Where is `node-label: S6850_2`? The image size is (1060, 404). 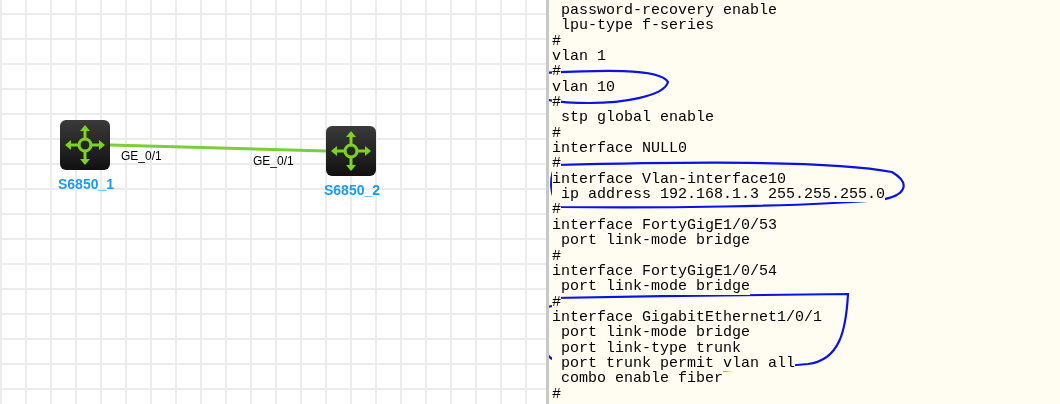 node-label: S6850_2 is located at coordinates (352, 190).